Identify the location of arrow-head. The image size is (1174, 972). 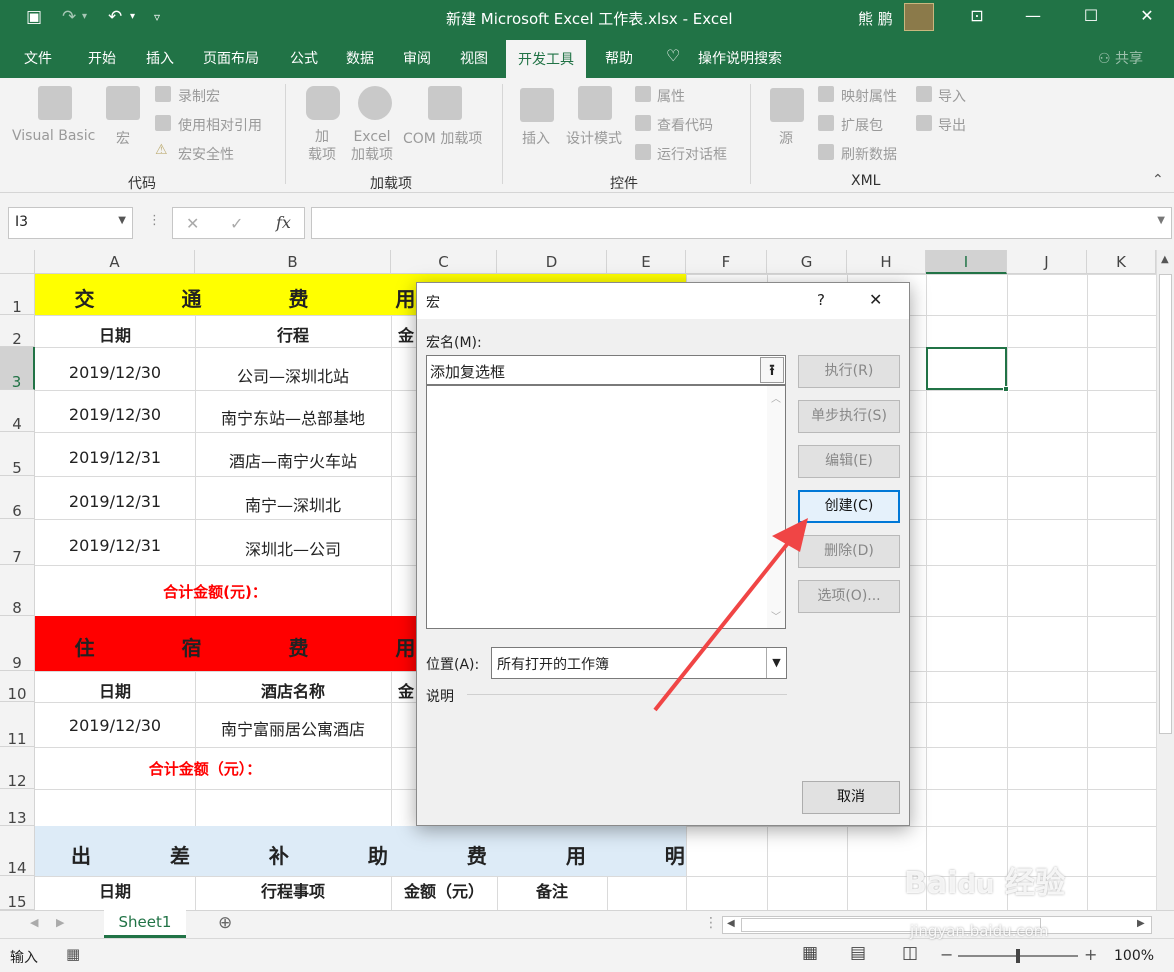
(790, 535).